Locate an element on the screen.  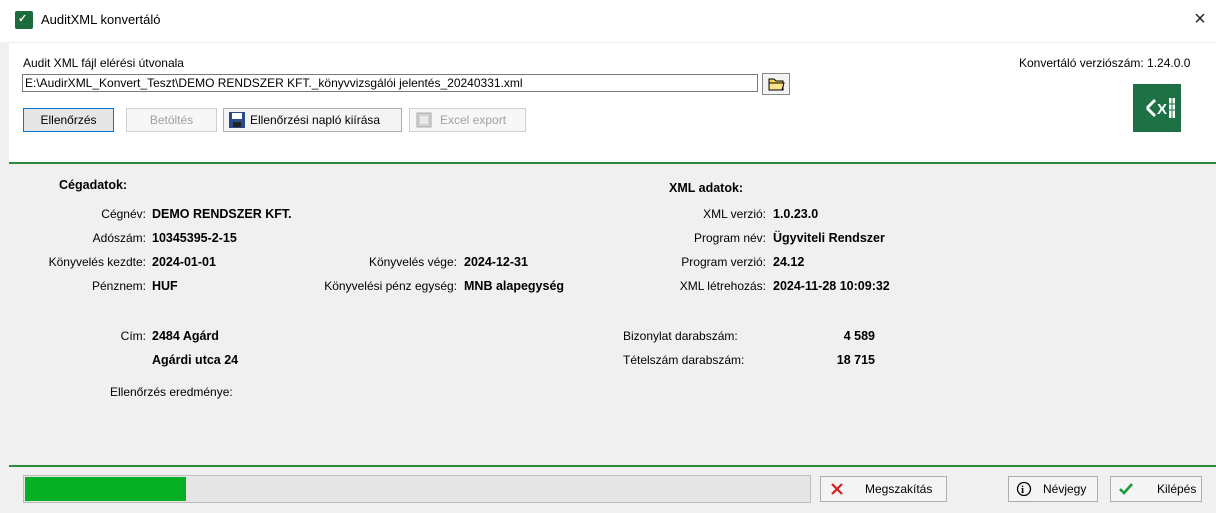
excel-export-label: Excel export is located at coordinates (473, 120).